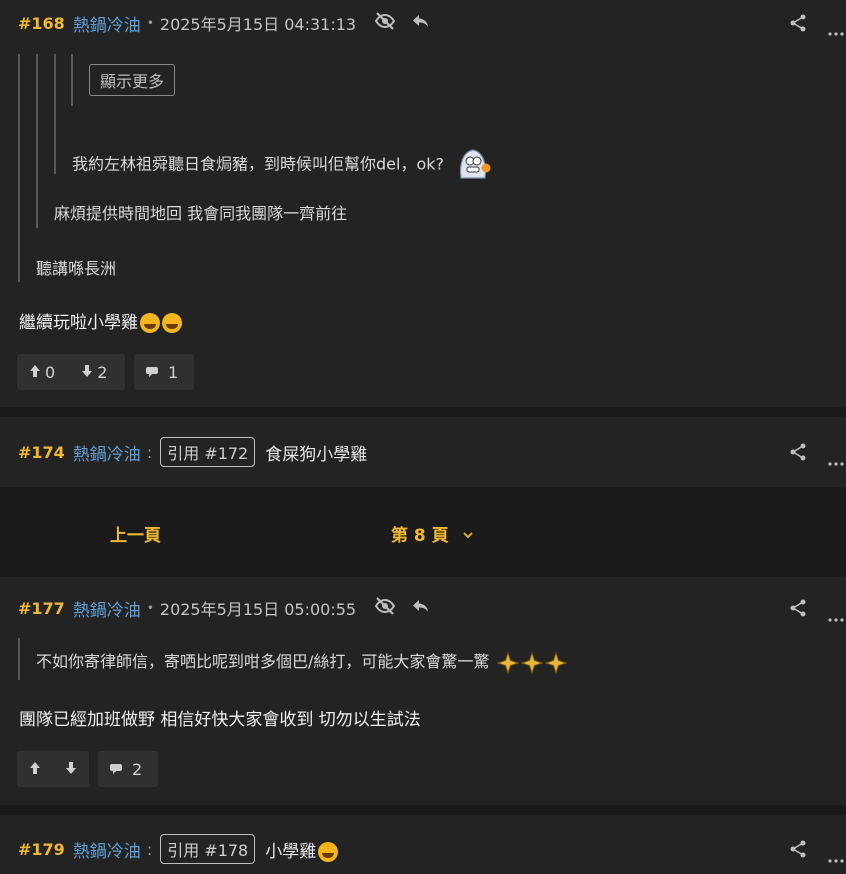  I want to click on sticker-icon, so click(473, 165).